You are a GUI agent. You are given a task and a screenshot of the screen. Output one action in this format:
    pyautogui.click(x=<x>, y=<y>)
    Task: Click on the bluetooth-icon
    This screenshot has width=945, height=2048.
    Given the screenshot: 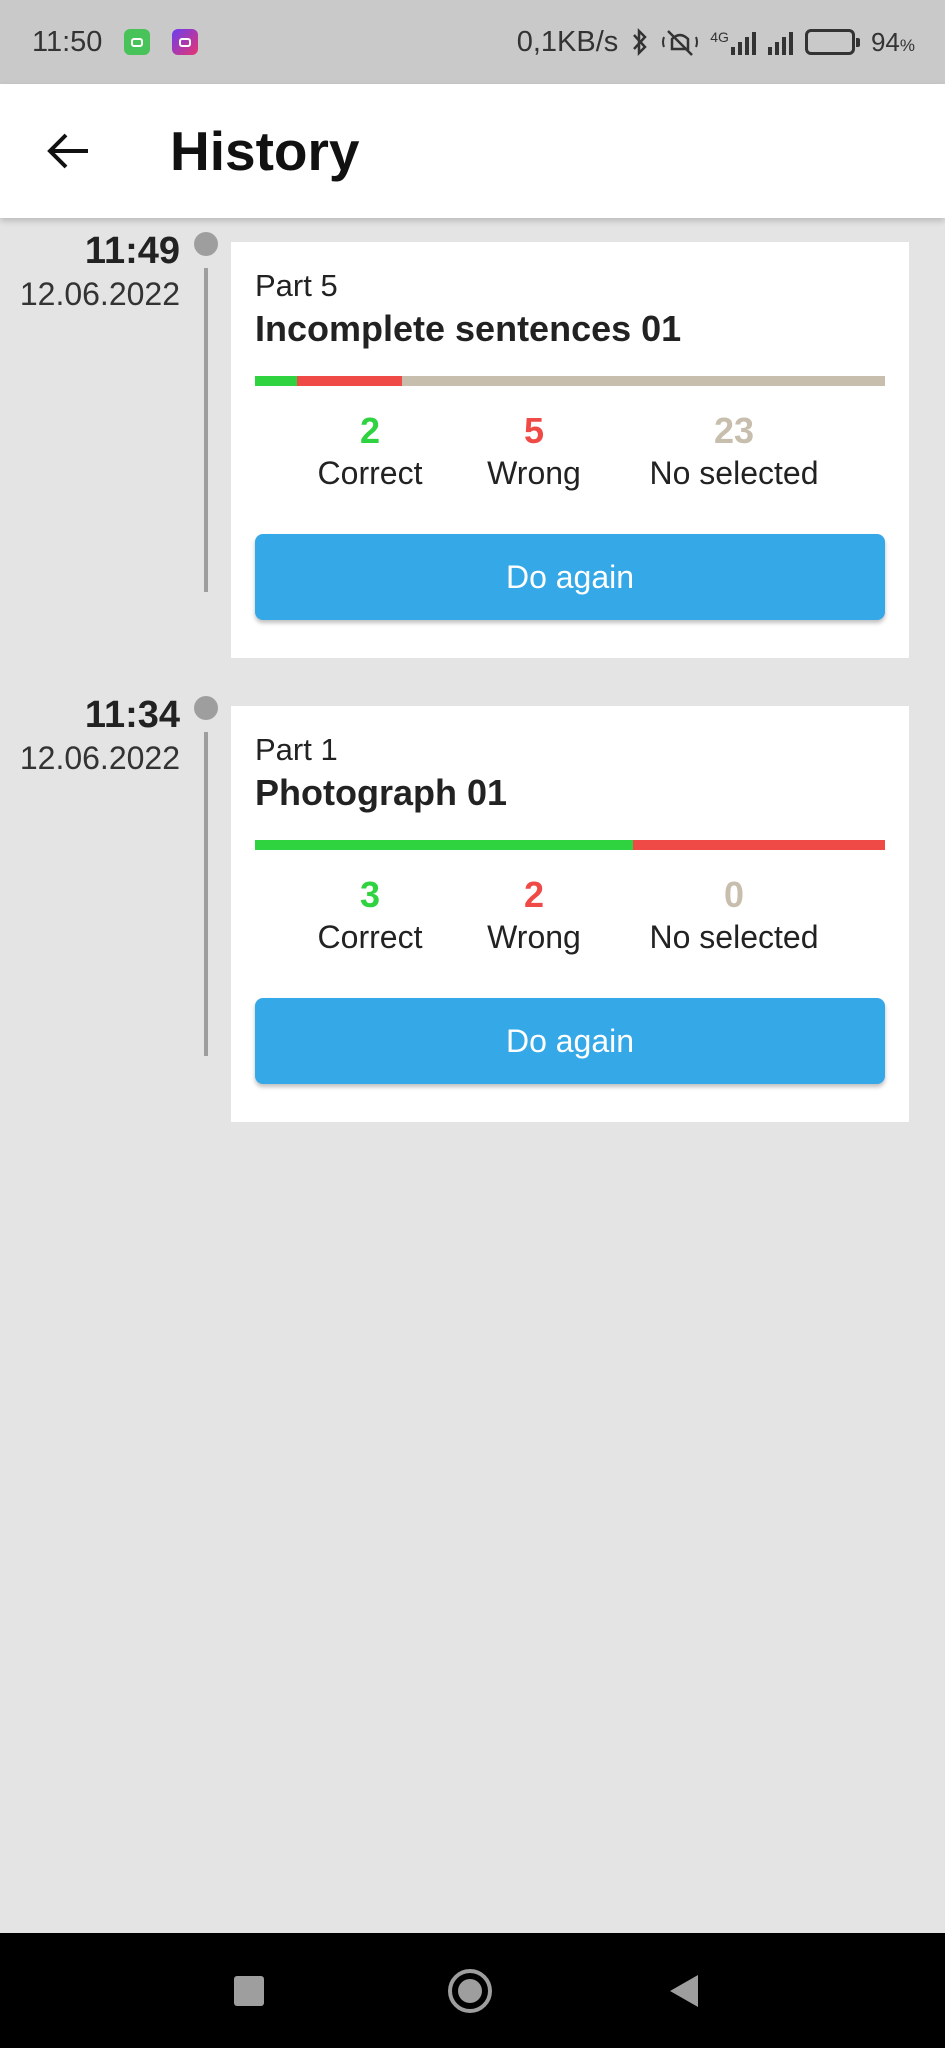 What is the action you would take?
    pyautogui.click(x=640, y=42)
    